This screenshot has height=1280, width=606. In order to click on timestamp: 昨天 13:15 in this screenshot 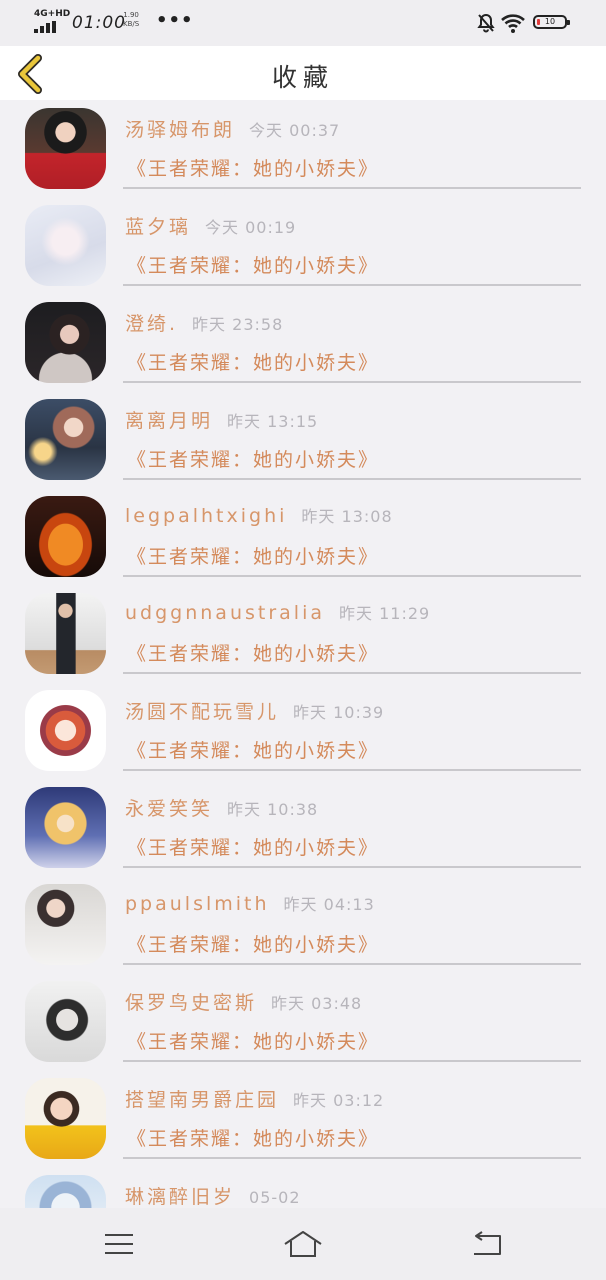, I will do `click(273, 421)`.